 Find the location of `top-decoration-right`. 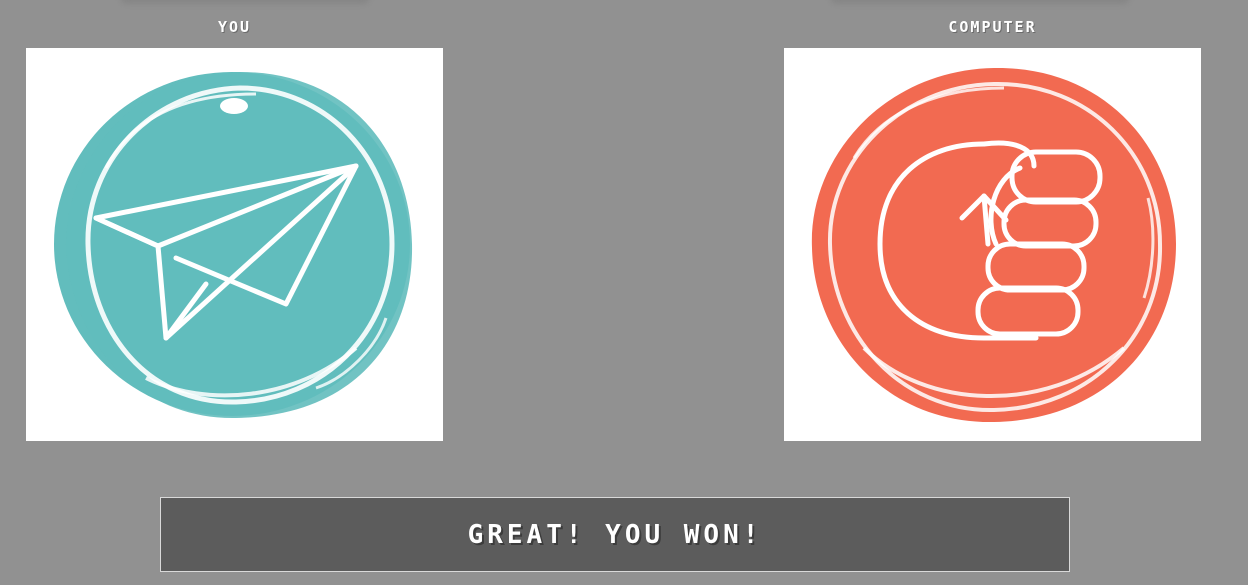

top-decoration-right is located at coordinates (980, 2).